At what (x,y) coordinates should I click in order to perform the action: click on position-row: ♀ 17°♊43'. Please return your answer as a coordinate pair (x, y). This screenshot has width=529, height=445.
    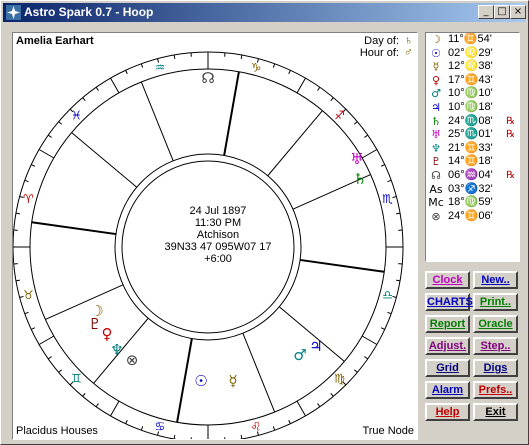
    Looking at the image, I should click on (472, 81).